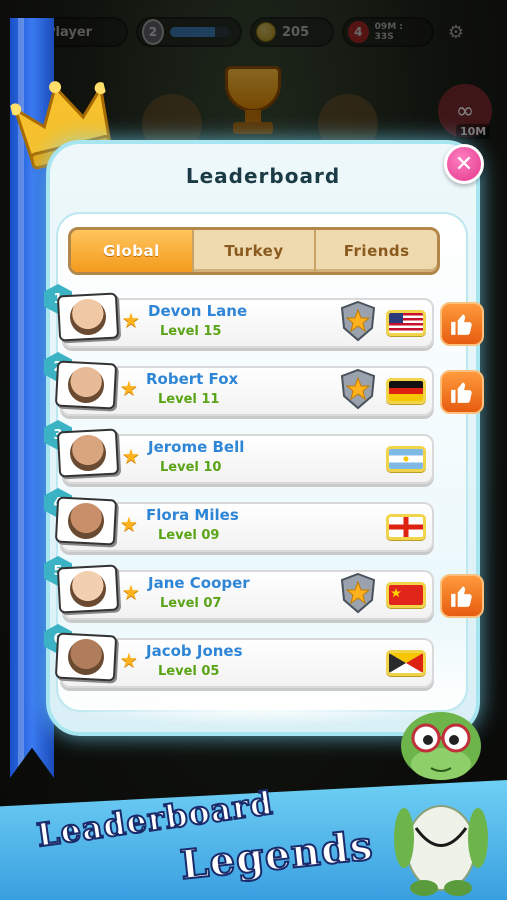 The height and width of the screenshot is (900, 507). Describe the element at coordinates (464, 164) in the screenshot. I see `close-button: ✕` at that location.